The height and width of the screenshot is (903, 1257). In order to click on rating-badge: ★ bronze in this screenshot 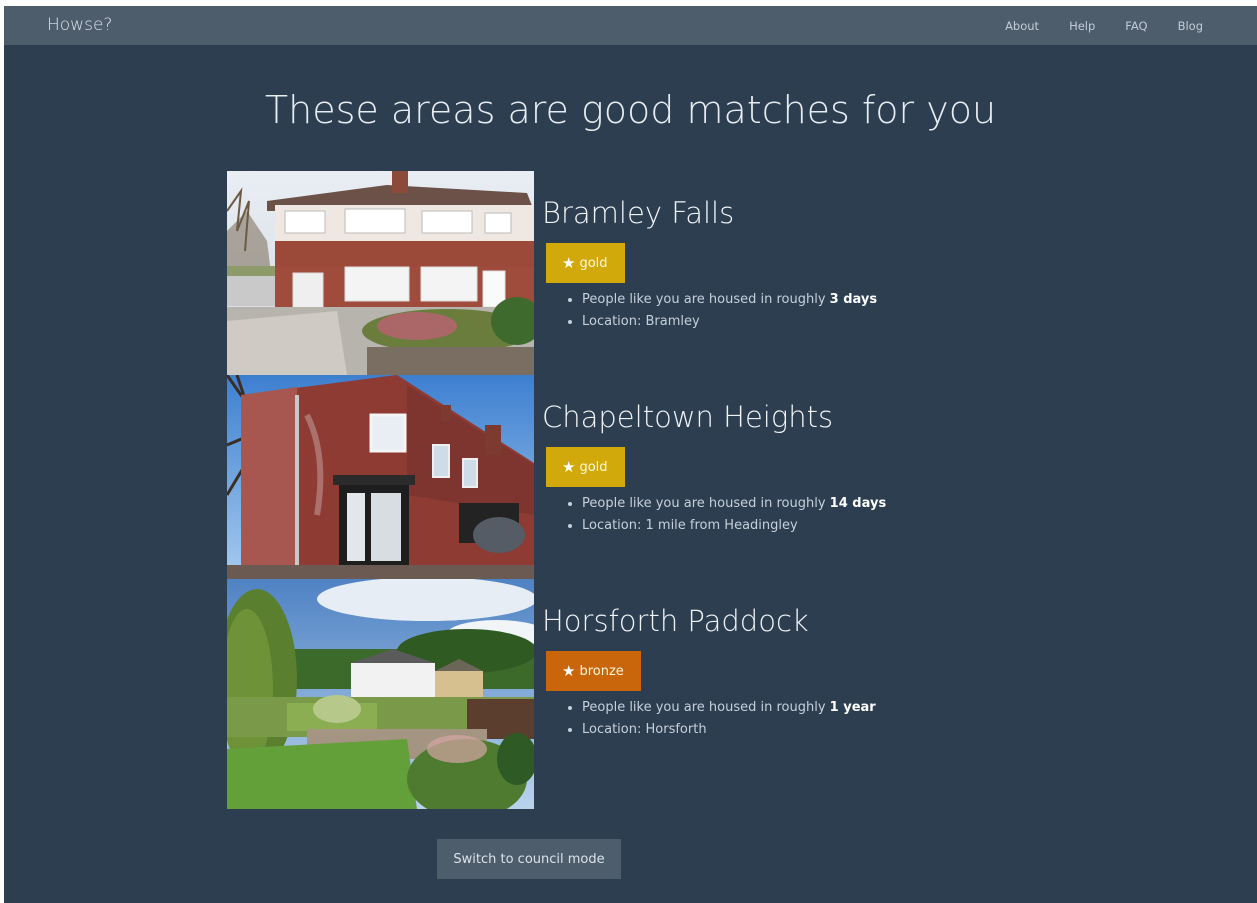, I will do `click(593, 671)`.